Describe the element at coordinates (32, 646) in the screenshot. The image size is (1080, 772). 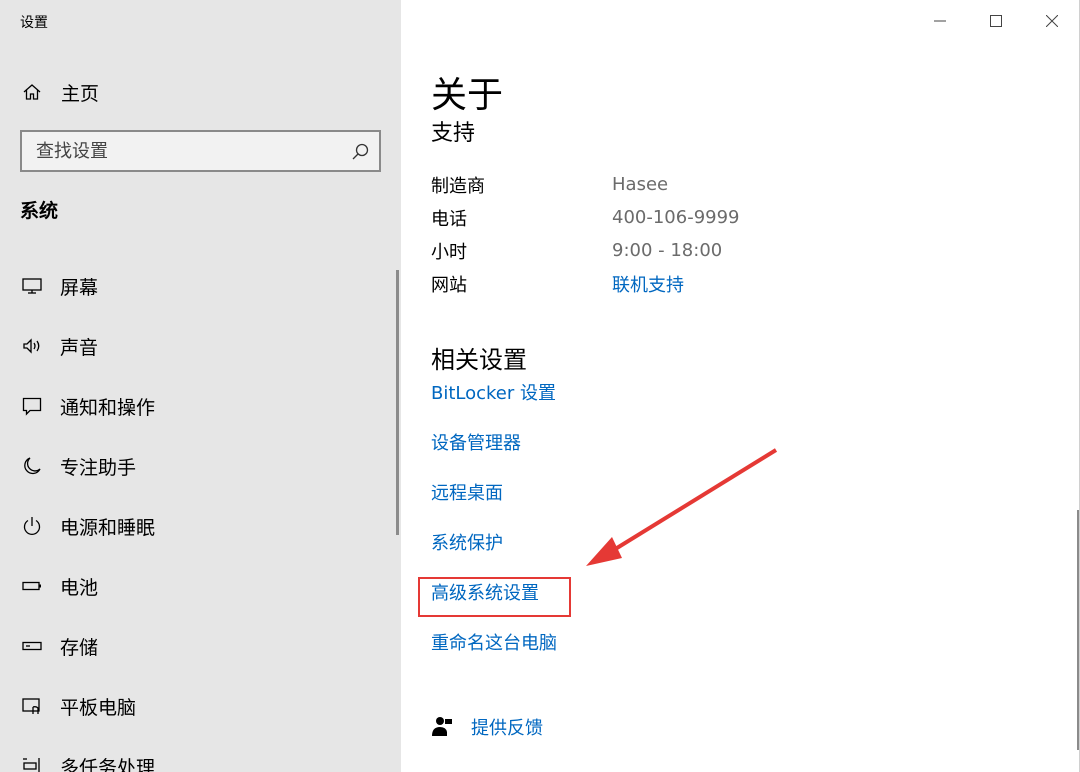
I see `storage-icon` at that location.